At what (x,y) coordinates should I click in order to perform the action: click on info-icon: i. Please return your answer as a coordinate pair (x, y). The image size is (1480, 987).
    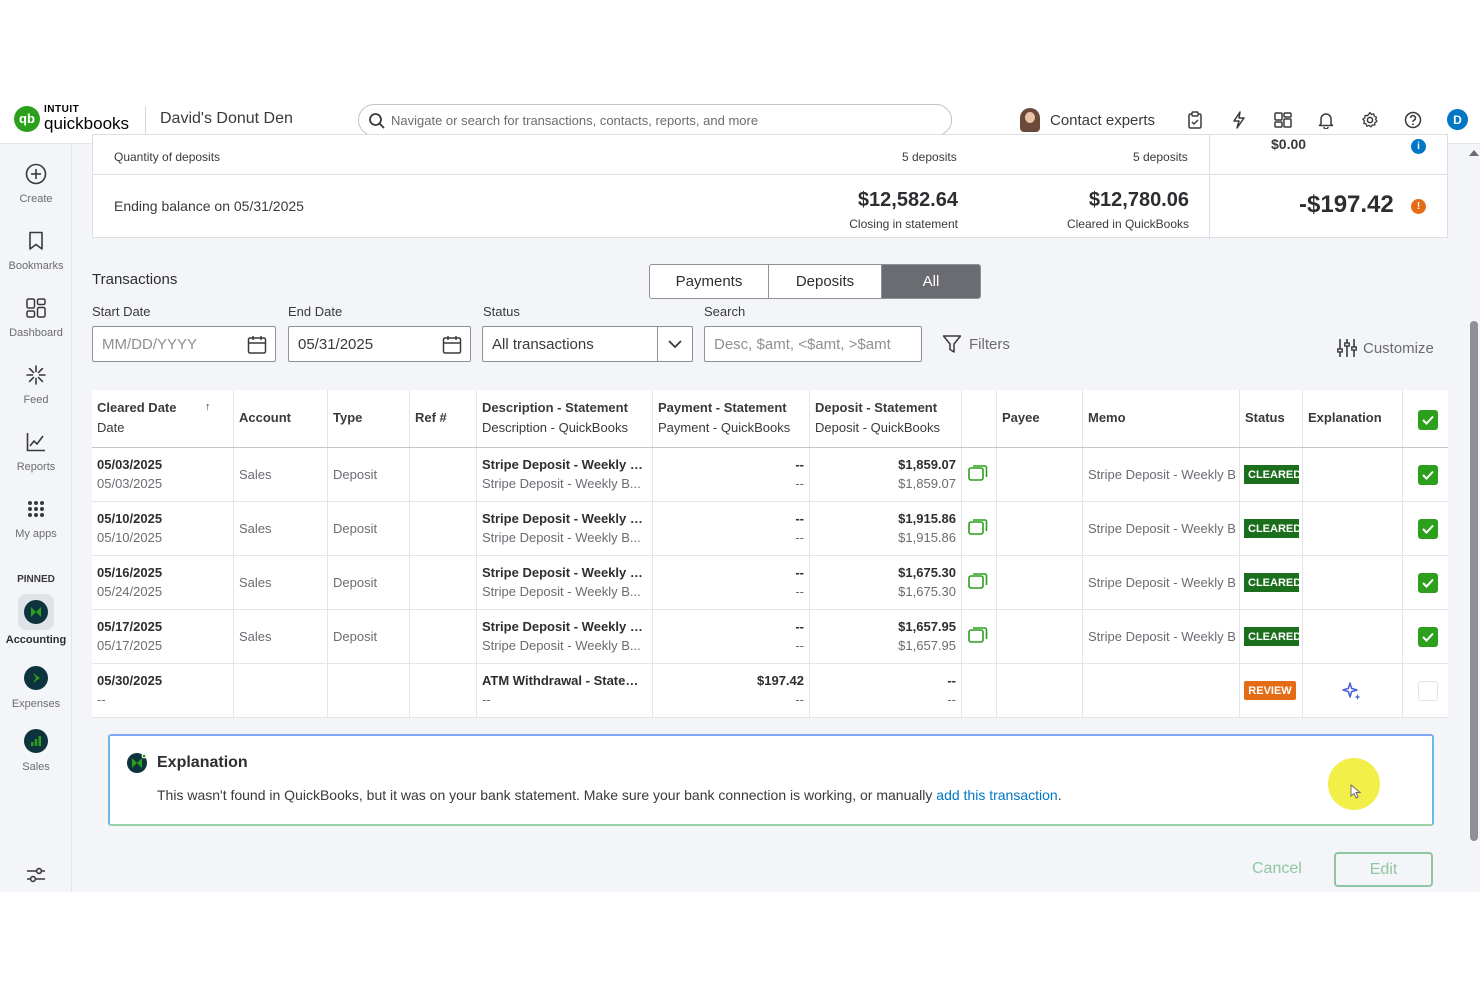
    Looking at the image, I should click on (1418, 146).